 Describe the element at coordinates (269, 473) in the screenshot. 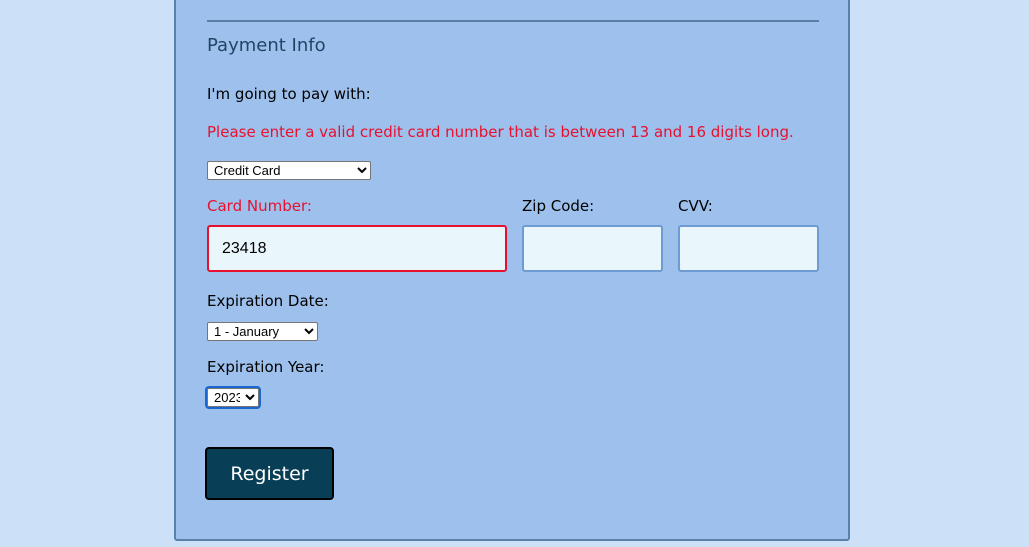

I see `register-button: Register` at that location.